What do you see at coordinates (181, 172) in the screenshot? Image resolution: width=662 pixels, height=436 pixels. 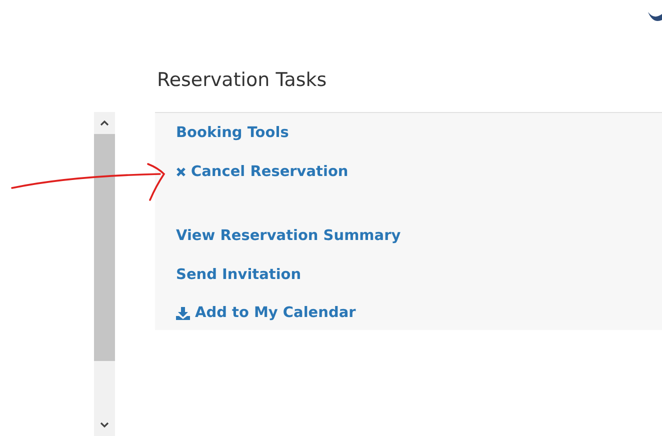 I see `close-icon` at bounding box center [181, 172].